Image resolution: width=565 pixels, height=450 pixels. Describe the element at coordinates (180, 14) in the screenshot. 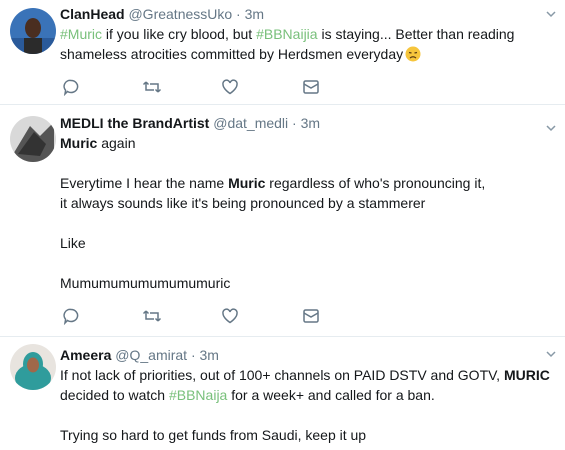

I see `author-handle: @GreatnessUko` at that location.